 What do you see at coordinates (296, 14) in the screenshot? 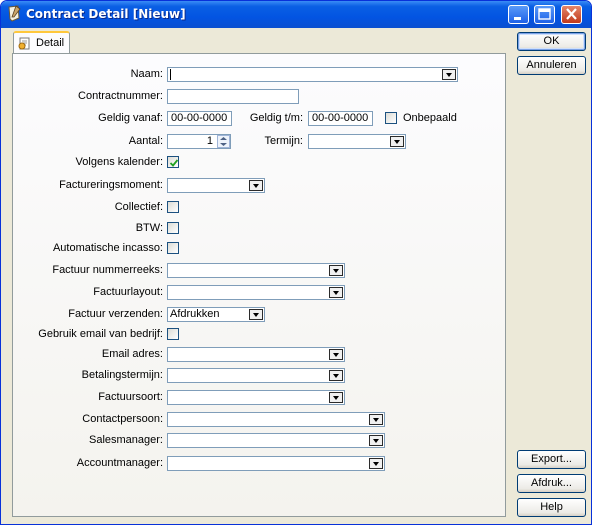
I see `title-bar: Contract Detail [Nieuw]` at bounding box center [296, 14].